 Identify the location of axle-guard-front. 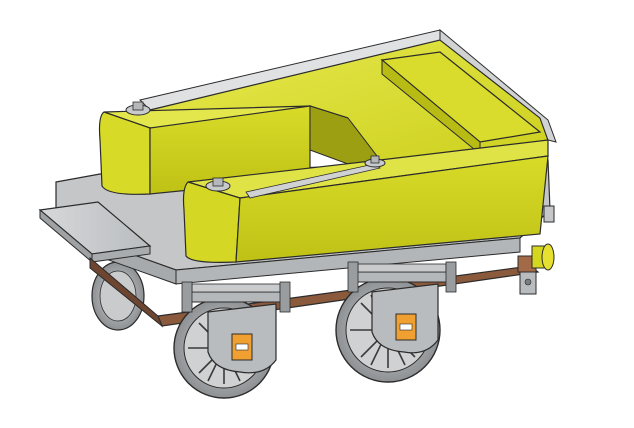
(405, 318).